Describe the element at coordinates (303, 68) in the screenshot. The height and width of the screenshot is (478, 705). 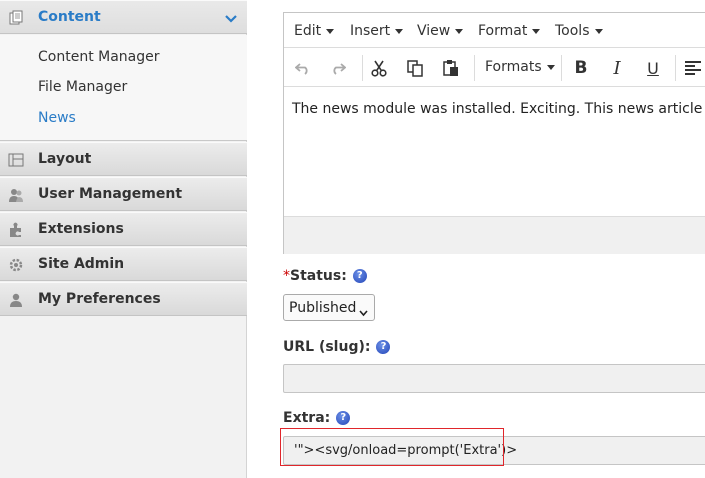
I see `undo-icon` at that location.